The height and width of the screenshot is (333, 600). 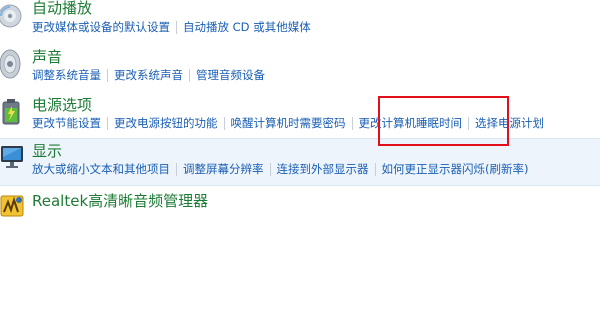 What do you see at coordinates (101, 169) in the screenshot?
I see `link-change-text-size: 放大或缩小文本和其他项目` at bounding box center [101, 169].